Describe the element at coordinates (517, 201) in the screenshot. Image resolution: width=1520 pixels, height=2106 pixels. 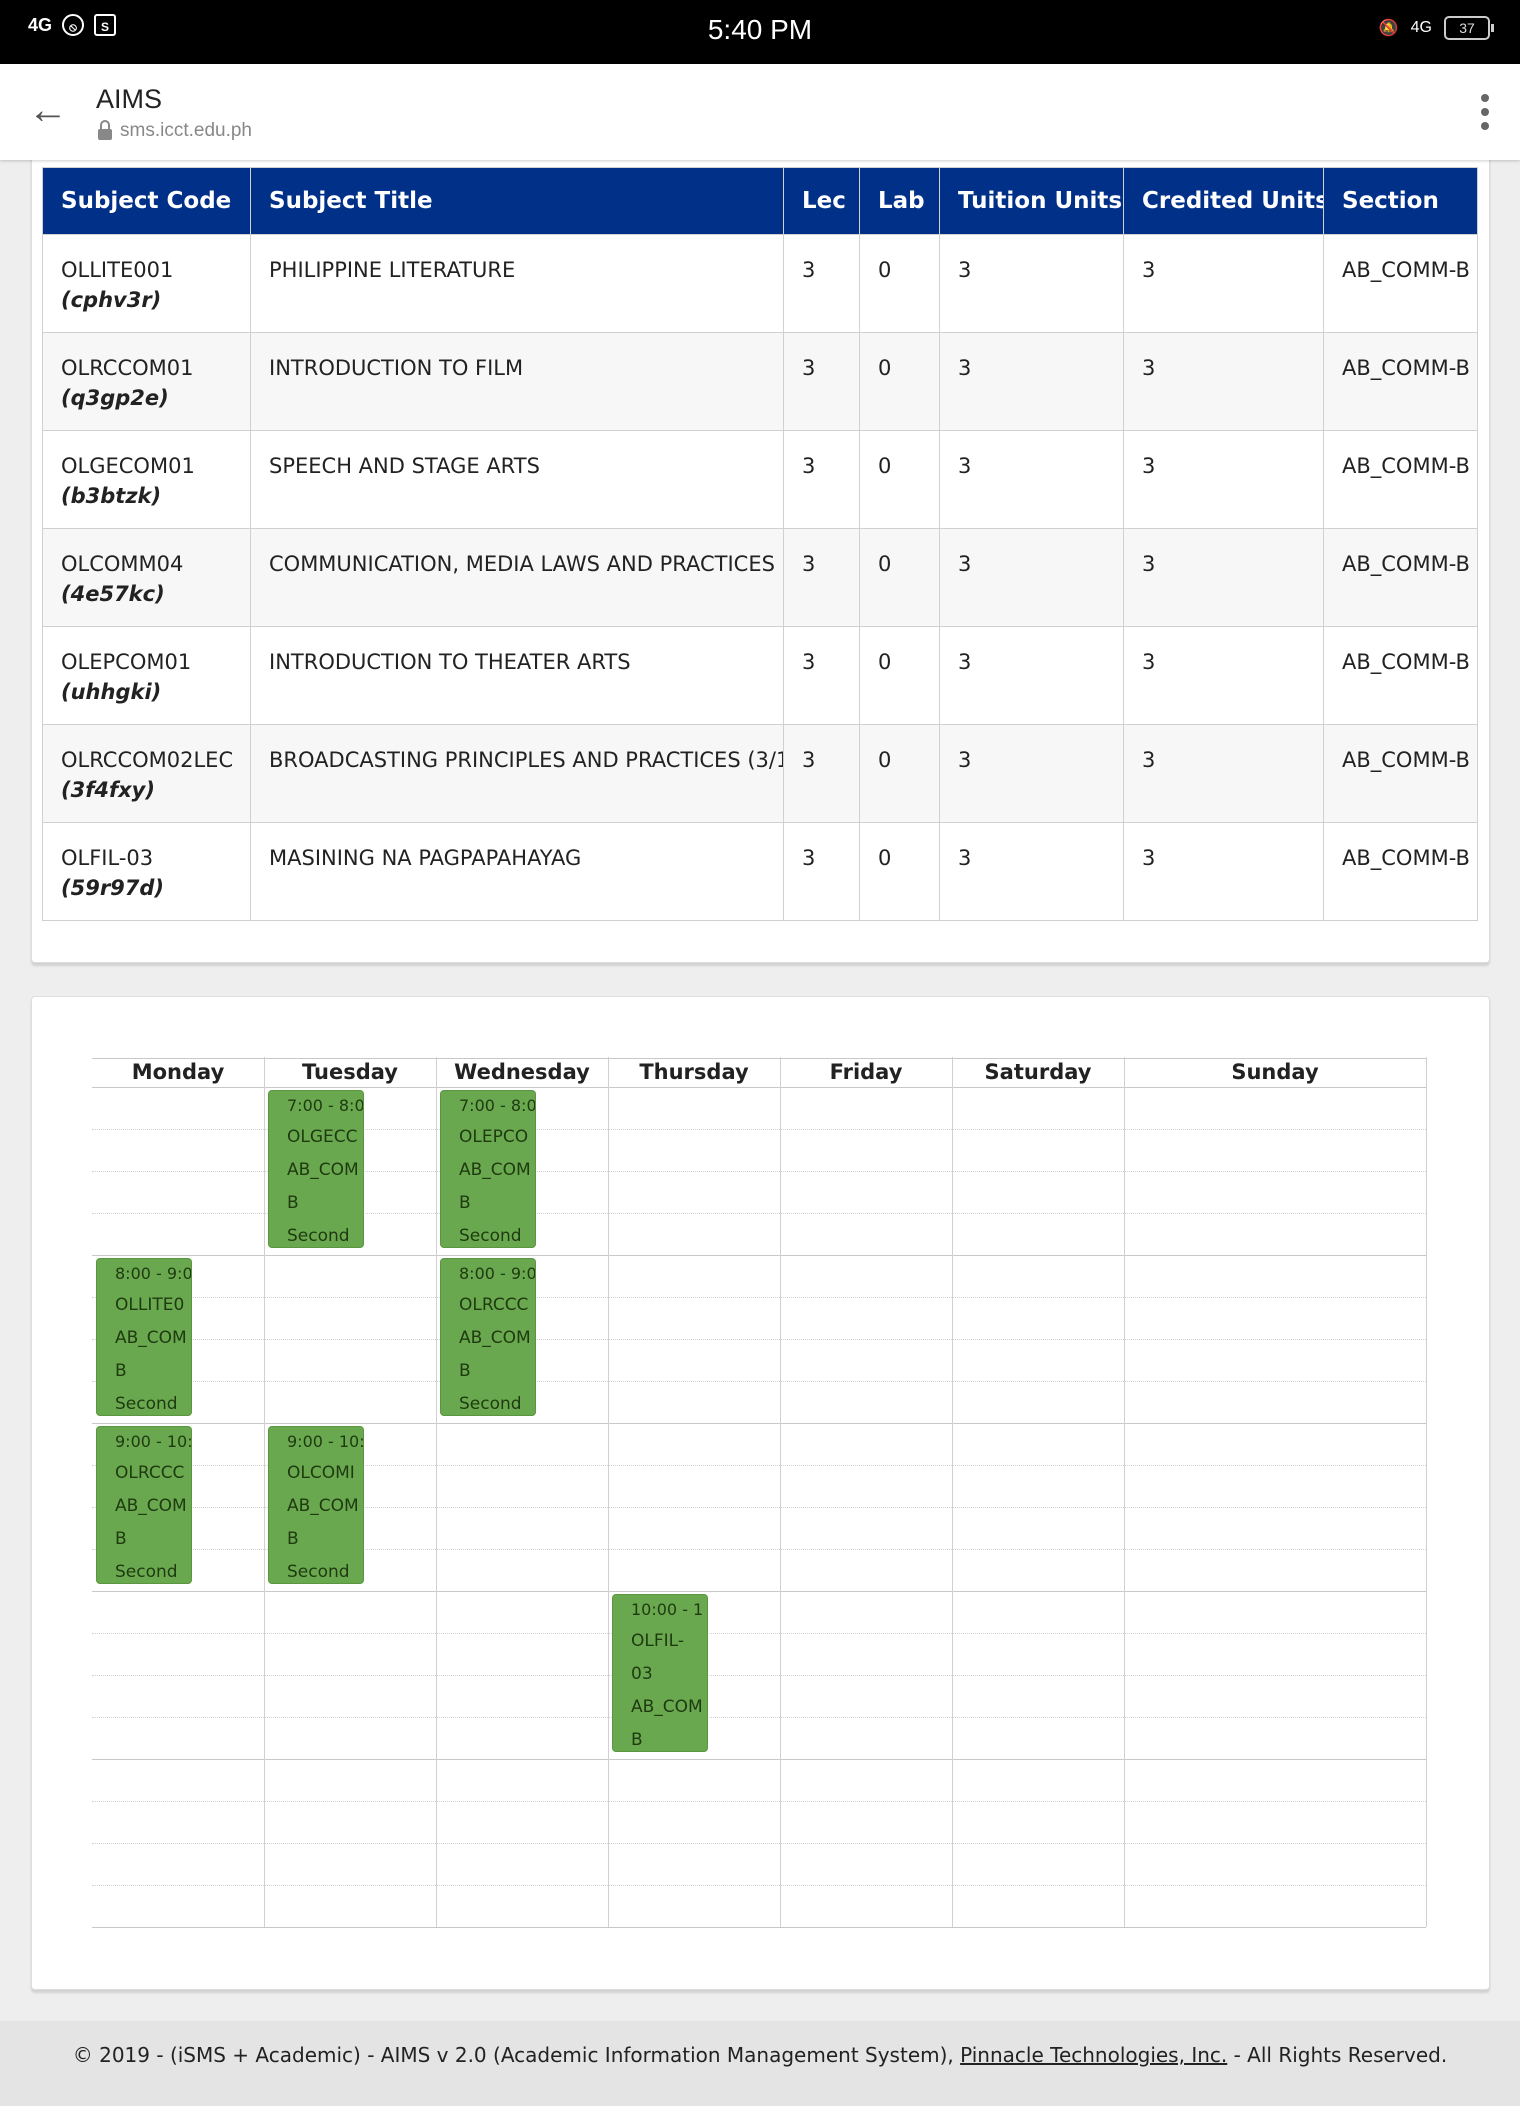
I see `header-subject-title: Subject Title` at that location.